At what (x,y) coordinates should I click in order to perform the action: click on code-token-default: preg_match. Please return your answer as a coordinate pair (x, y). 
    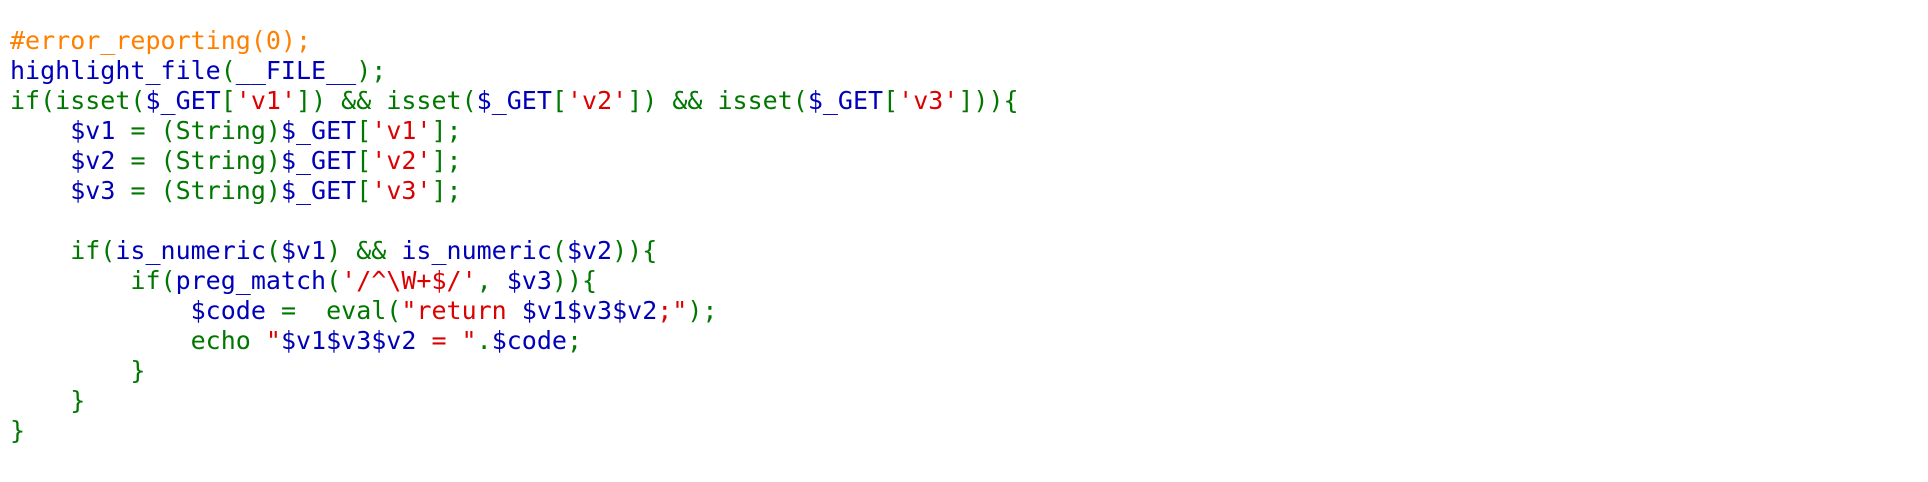
    Looking at the image, I should click on (251, 280).